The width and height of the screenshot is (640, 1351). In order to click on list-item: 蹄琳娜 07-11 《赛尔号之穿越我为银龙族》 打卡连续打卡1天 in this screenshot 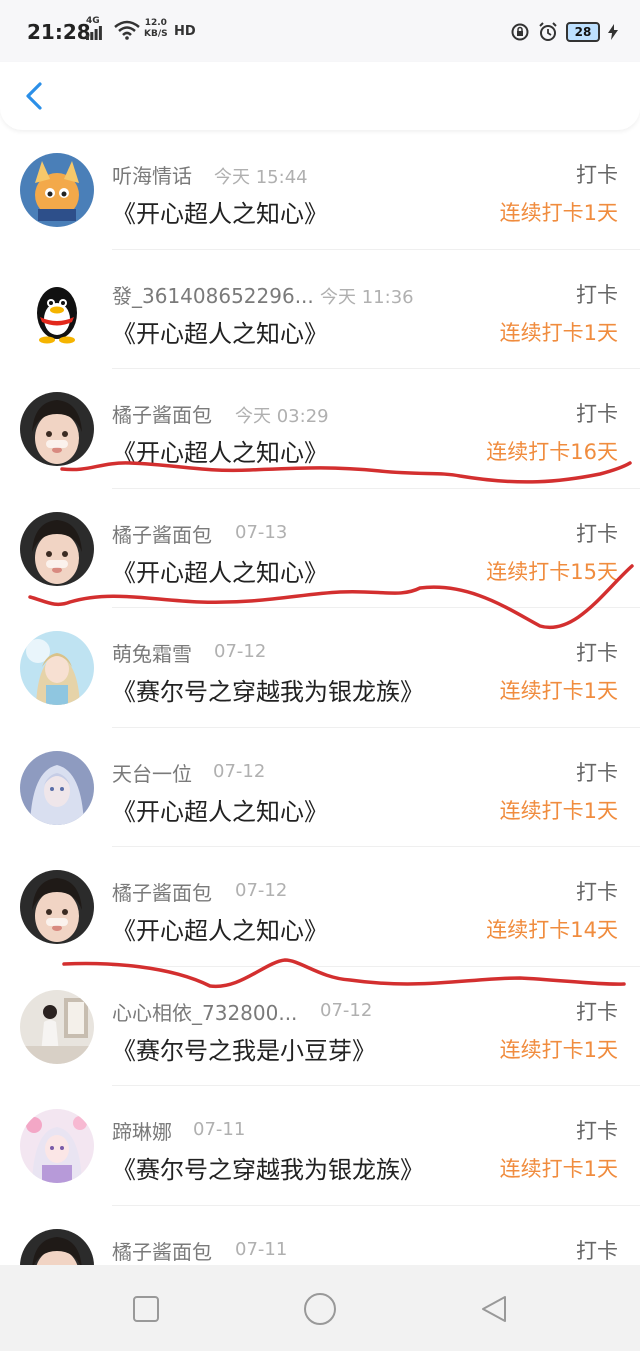, I will do `click(320, 1146)`.